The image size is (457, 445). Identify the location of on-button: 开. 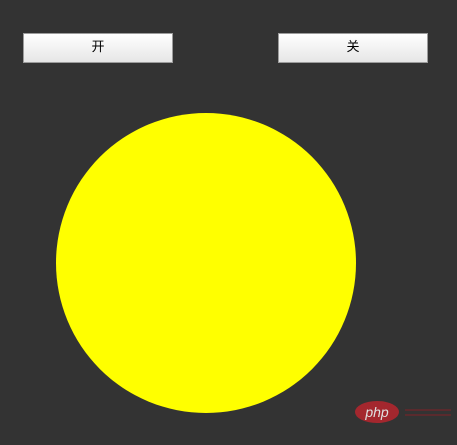
(98, 48).